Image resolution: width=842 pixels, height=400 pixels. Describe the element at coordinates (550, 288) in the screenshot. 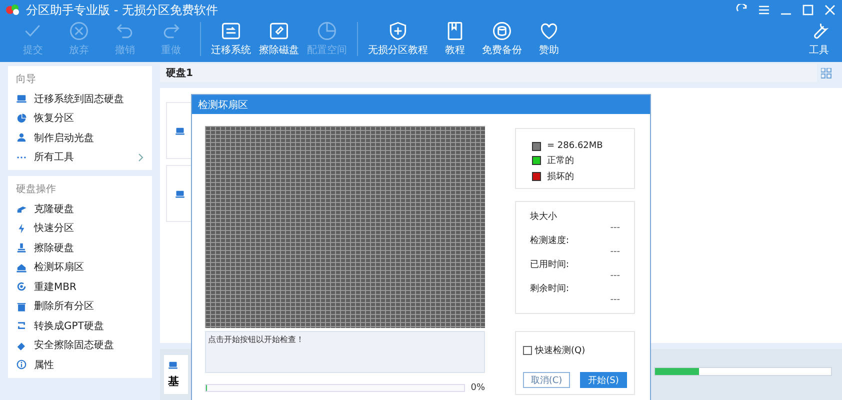

I see `stat-label: 剩余时间:` at that location.